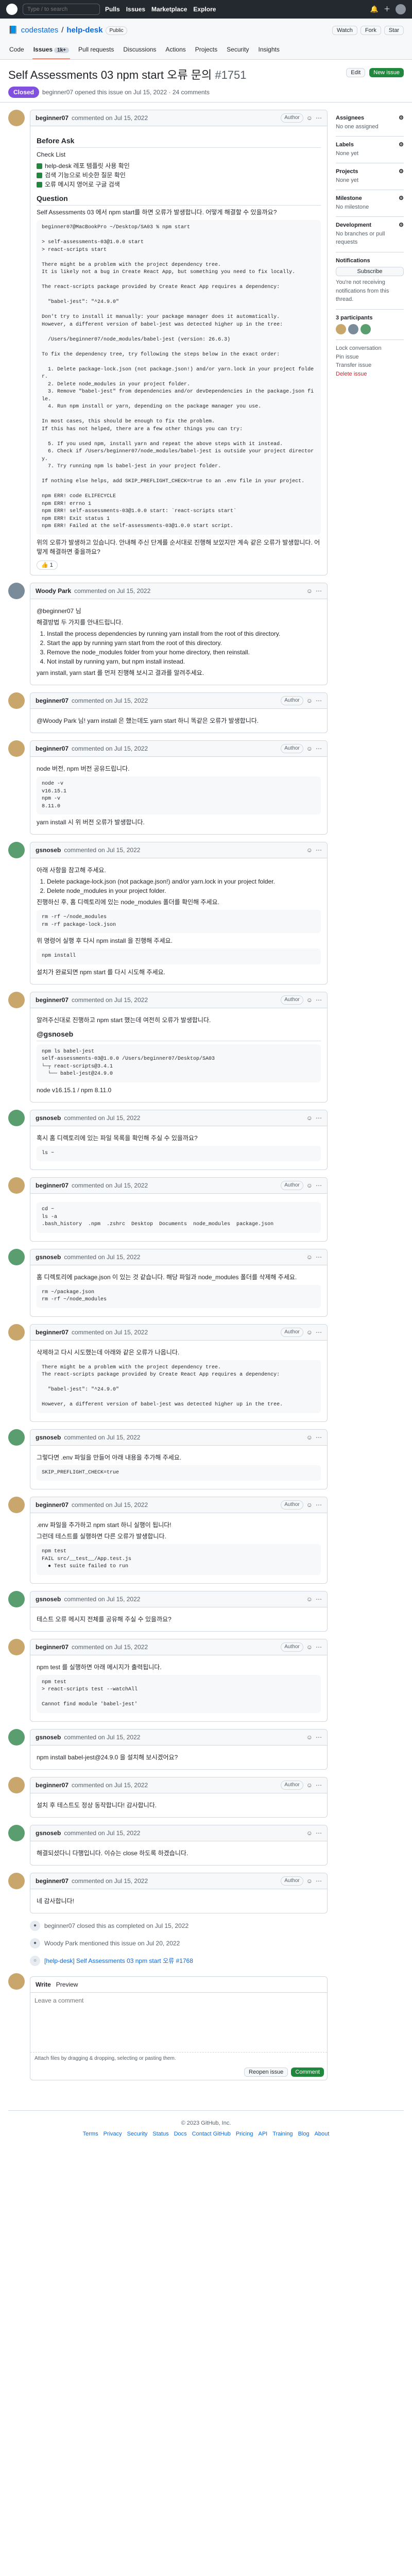 This screenshot has height=2576, width=412. What do you see at coordinates (137, 2134) in the screenshot?
I see `footer-link: Security` at bounding box center [137, 2134].